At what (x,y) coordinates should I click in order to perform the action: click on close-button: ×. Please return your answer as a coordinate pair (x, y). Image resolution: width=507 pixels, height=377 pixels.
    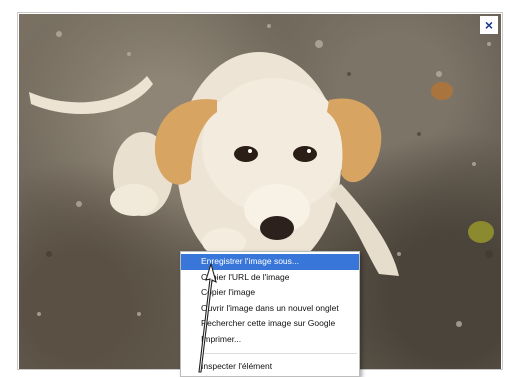
    Looking at the image, I should click on (489, 25).